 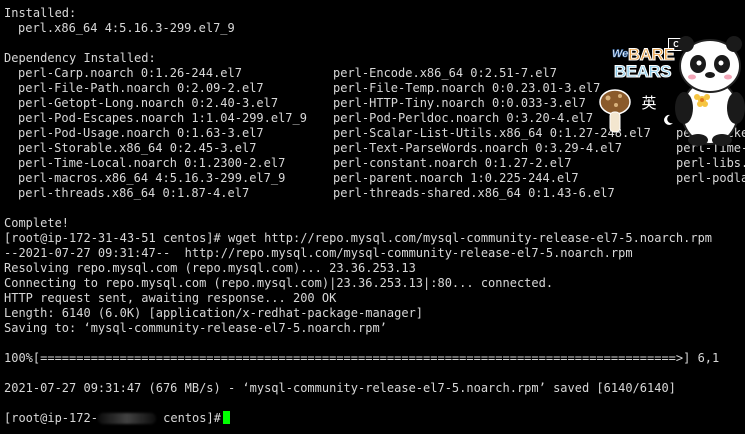 I want to click on dependency-item: perl-Pod-Perldoc.noarch 0:3.20-4.el7, so click(x=463, y=118).